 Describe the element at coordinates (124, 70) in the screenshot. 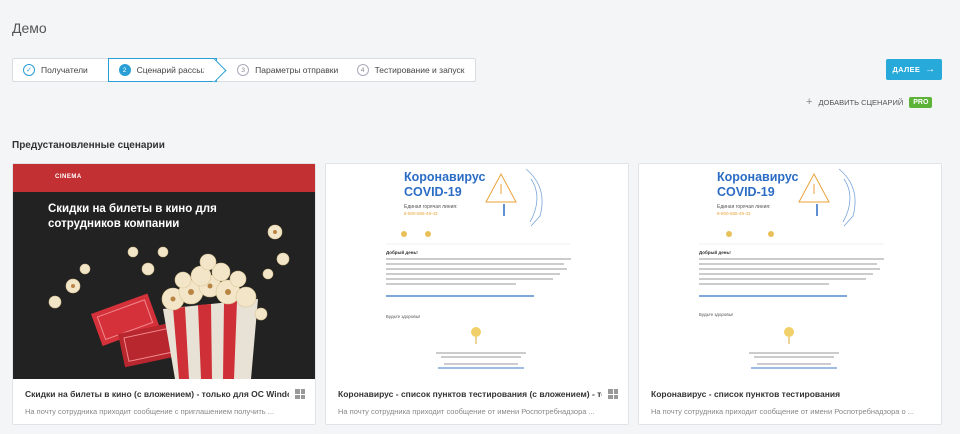

I see `step-number: 2` at that location.